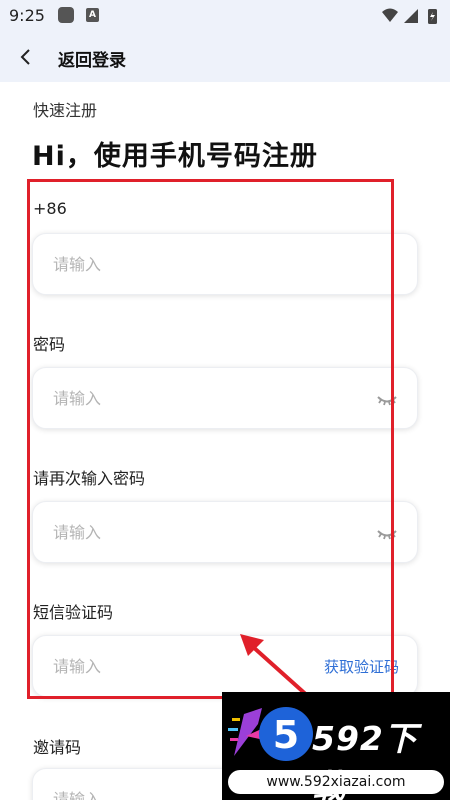 The image size is (450, 800). Describe the element at coordinates (286, 735) in the screenshot. I see `brand-logo-digit: 5` at that location.